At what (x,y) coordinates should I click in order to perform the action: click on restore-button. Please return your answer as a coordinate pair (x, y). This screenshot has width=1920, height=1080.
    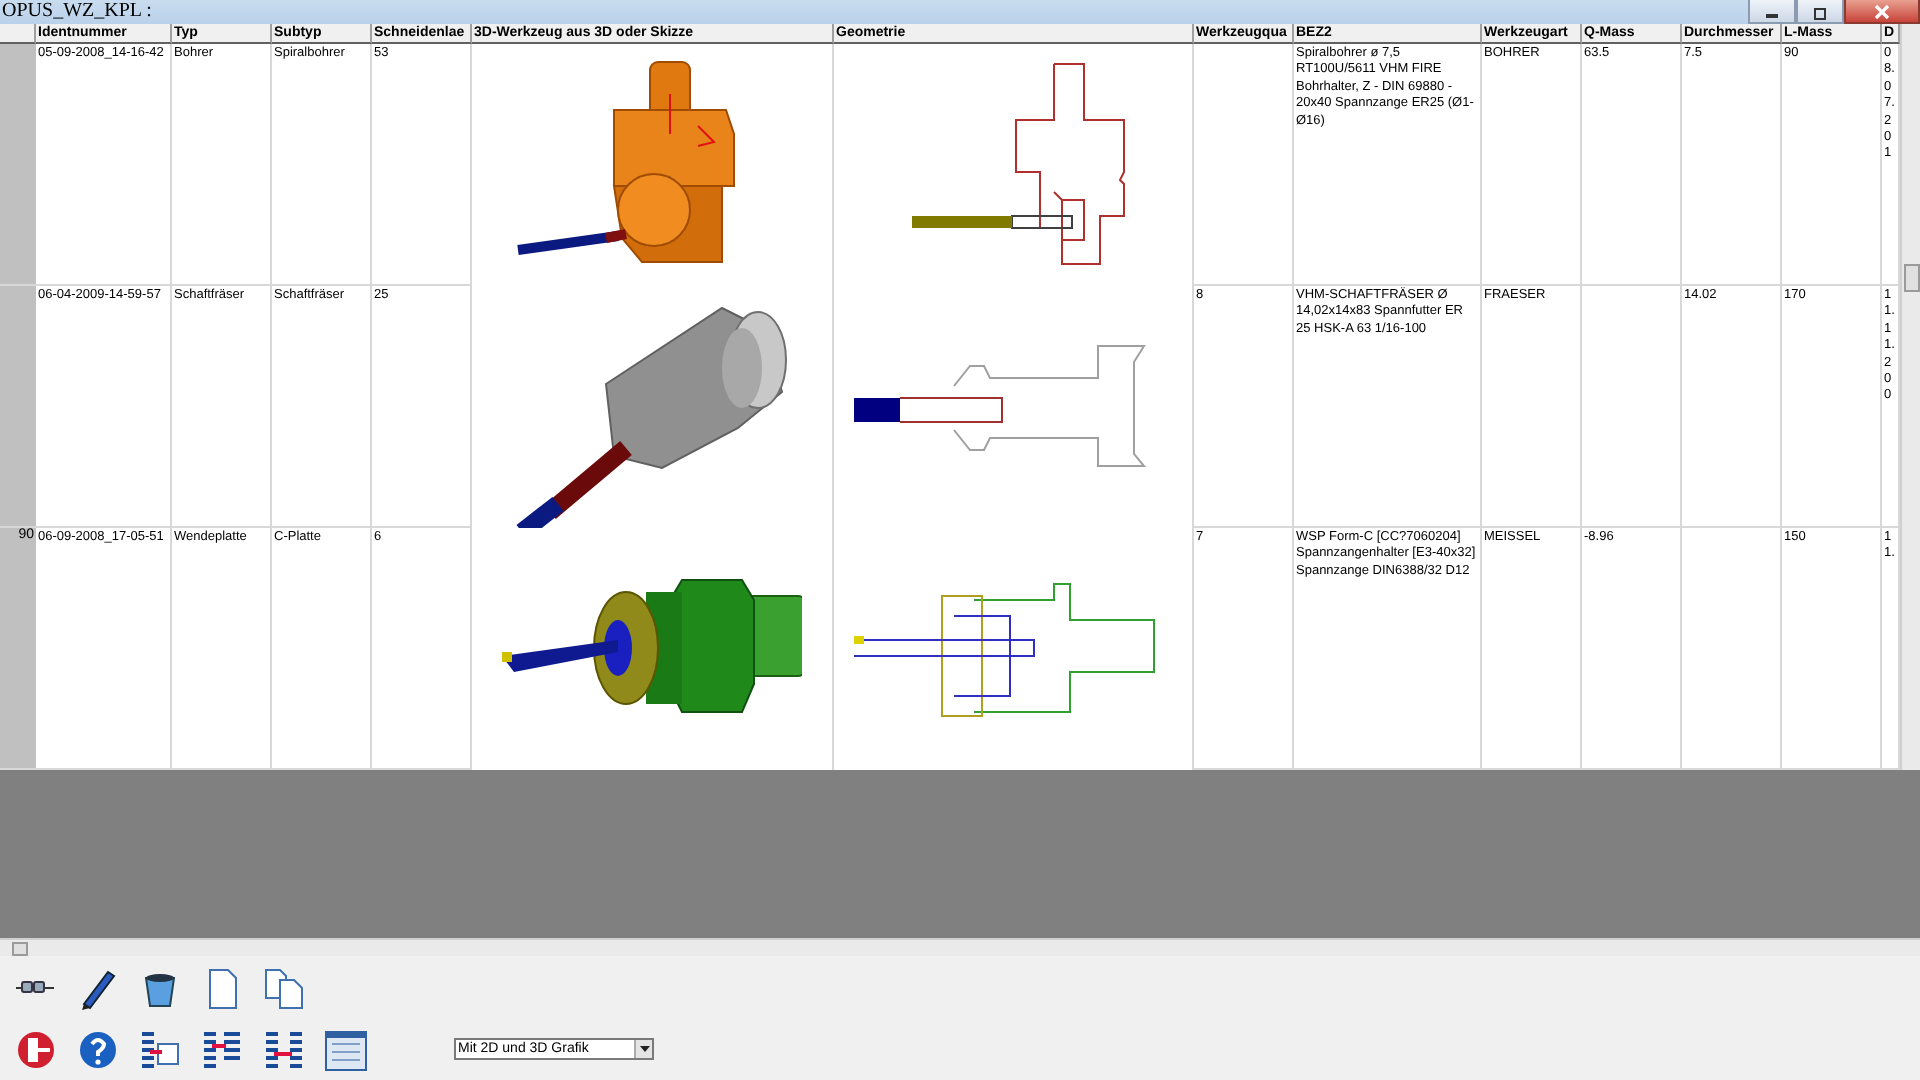
    Looking at the image, I should click on (1820, 12).